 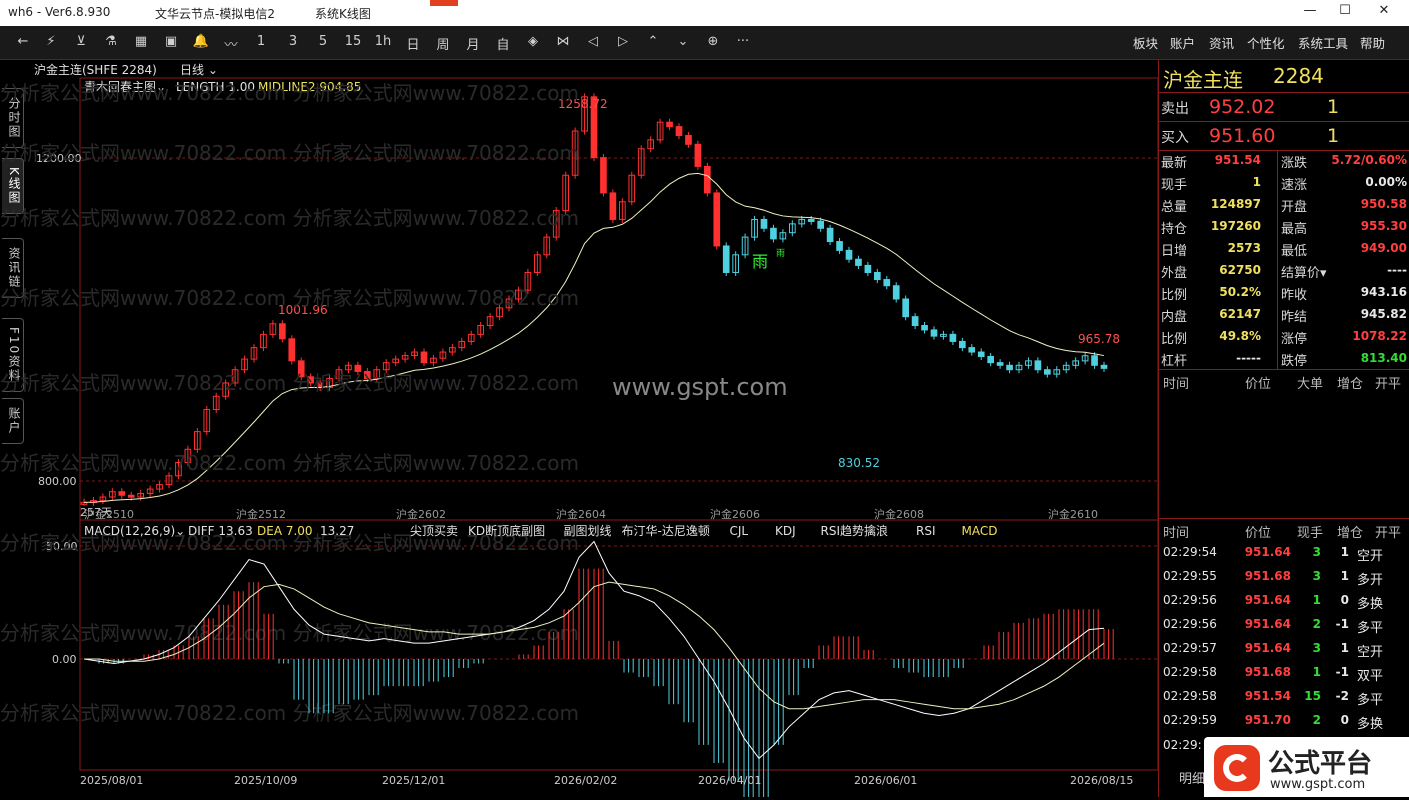 What do you see at coordinates (231, 43) in the screenshot?
I see `toolbar-icon-7: 〰` at bounding box center [231, 43].